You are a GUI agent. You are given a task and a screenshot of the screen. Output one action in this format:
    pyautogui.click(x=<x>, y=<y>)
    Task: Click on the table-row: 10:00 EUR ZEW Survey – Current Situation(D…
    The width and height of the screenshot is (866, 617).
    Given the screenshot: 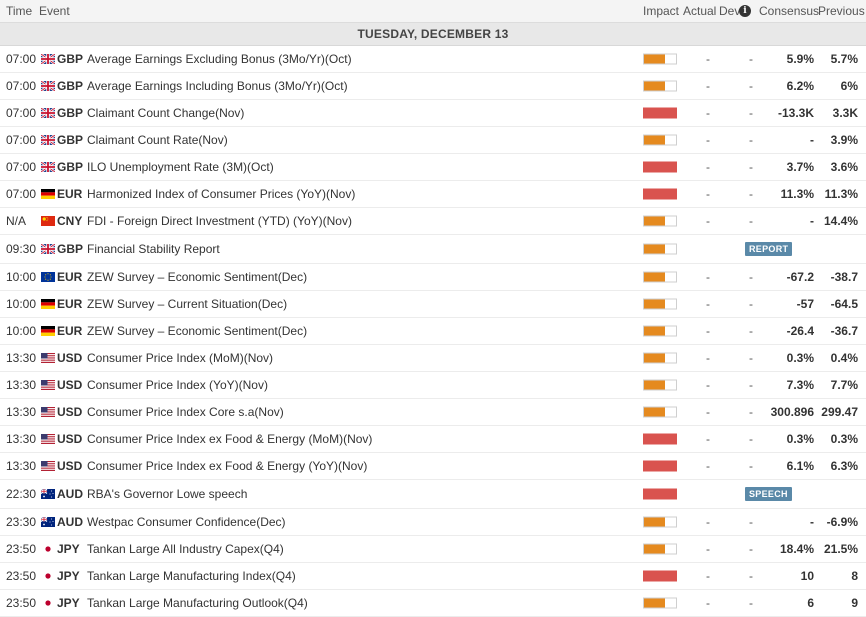 What is the action you would take?
    pyautogui.click(x=433, y=304)
    